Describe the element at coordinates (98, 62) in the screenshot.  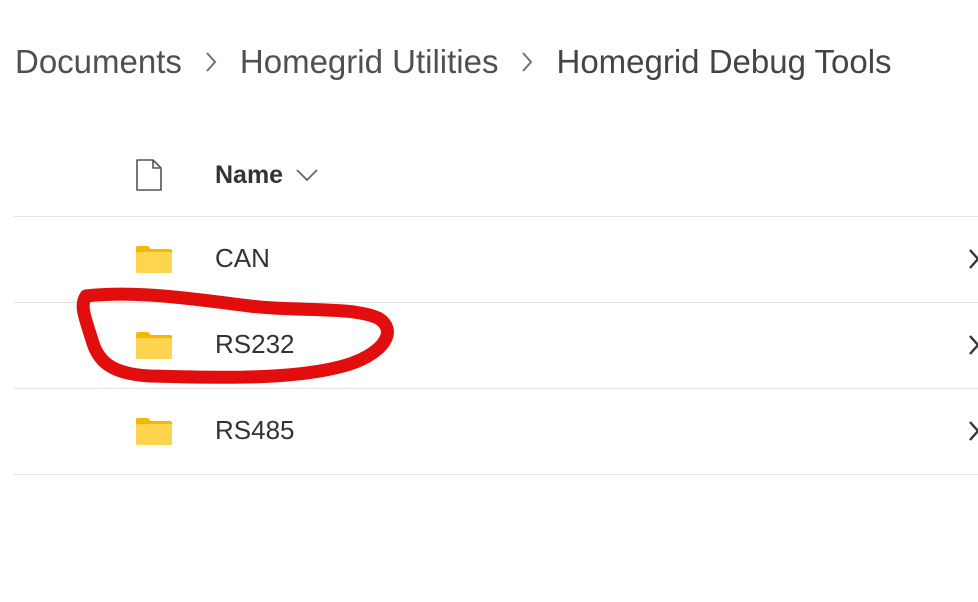
I see `breadcrumb-documents: Documents` at that location.